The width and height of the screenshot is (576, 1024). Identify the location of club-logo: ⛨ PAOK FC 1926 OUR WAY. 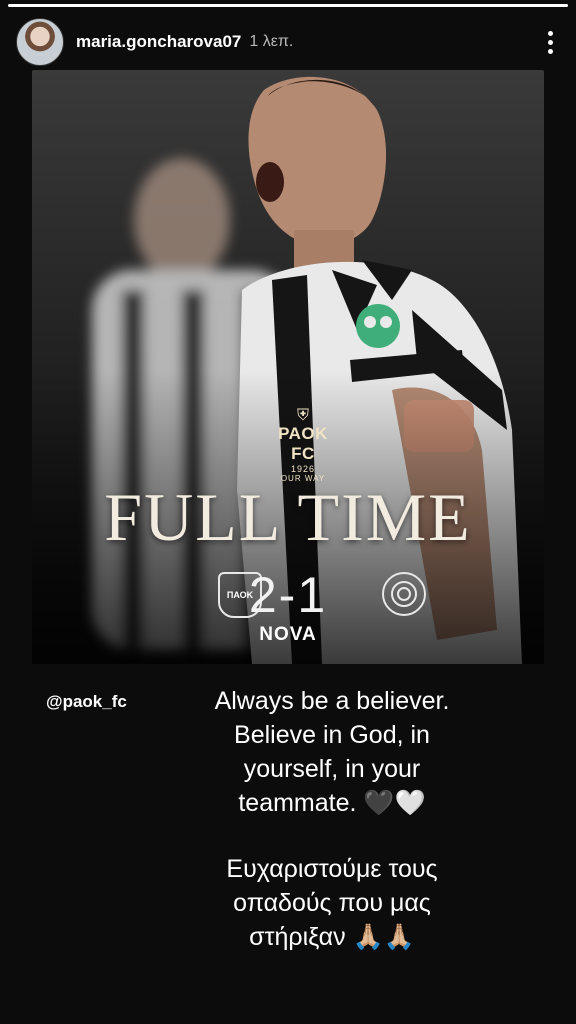
(303, 445).